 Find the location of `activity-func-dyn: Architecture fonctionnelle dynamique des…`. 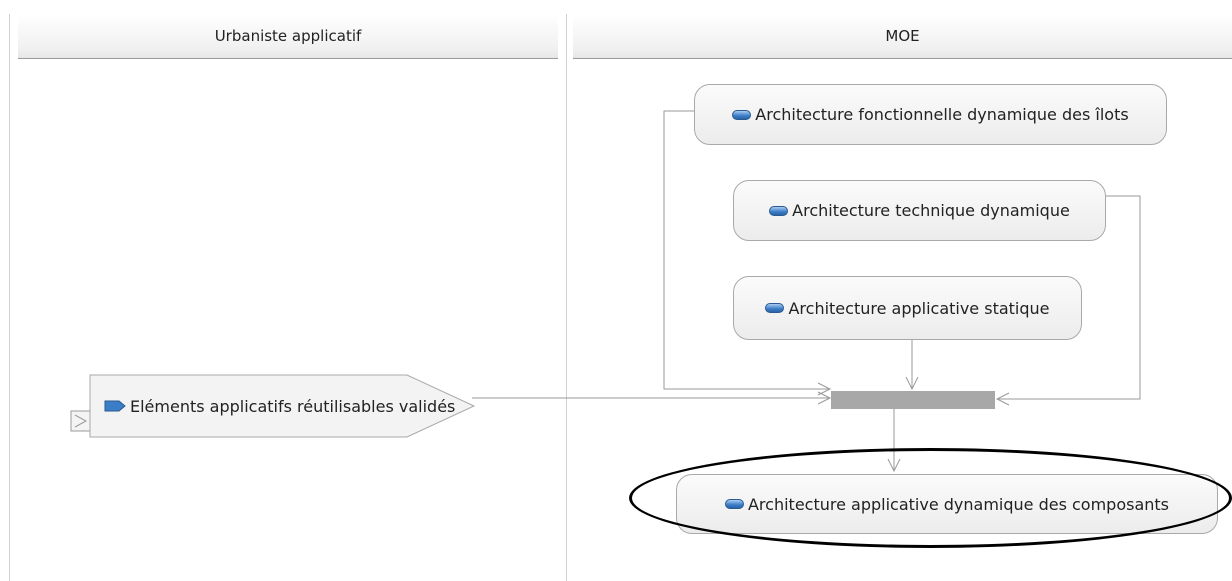

activity-func-dyn: Architecture fonctionnelle dynamique des… is located at coordinates (930, 114).